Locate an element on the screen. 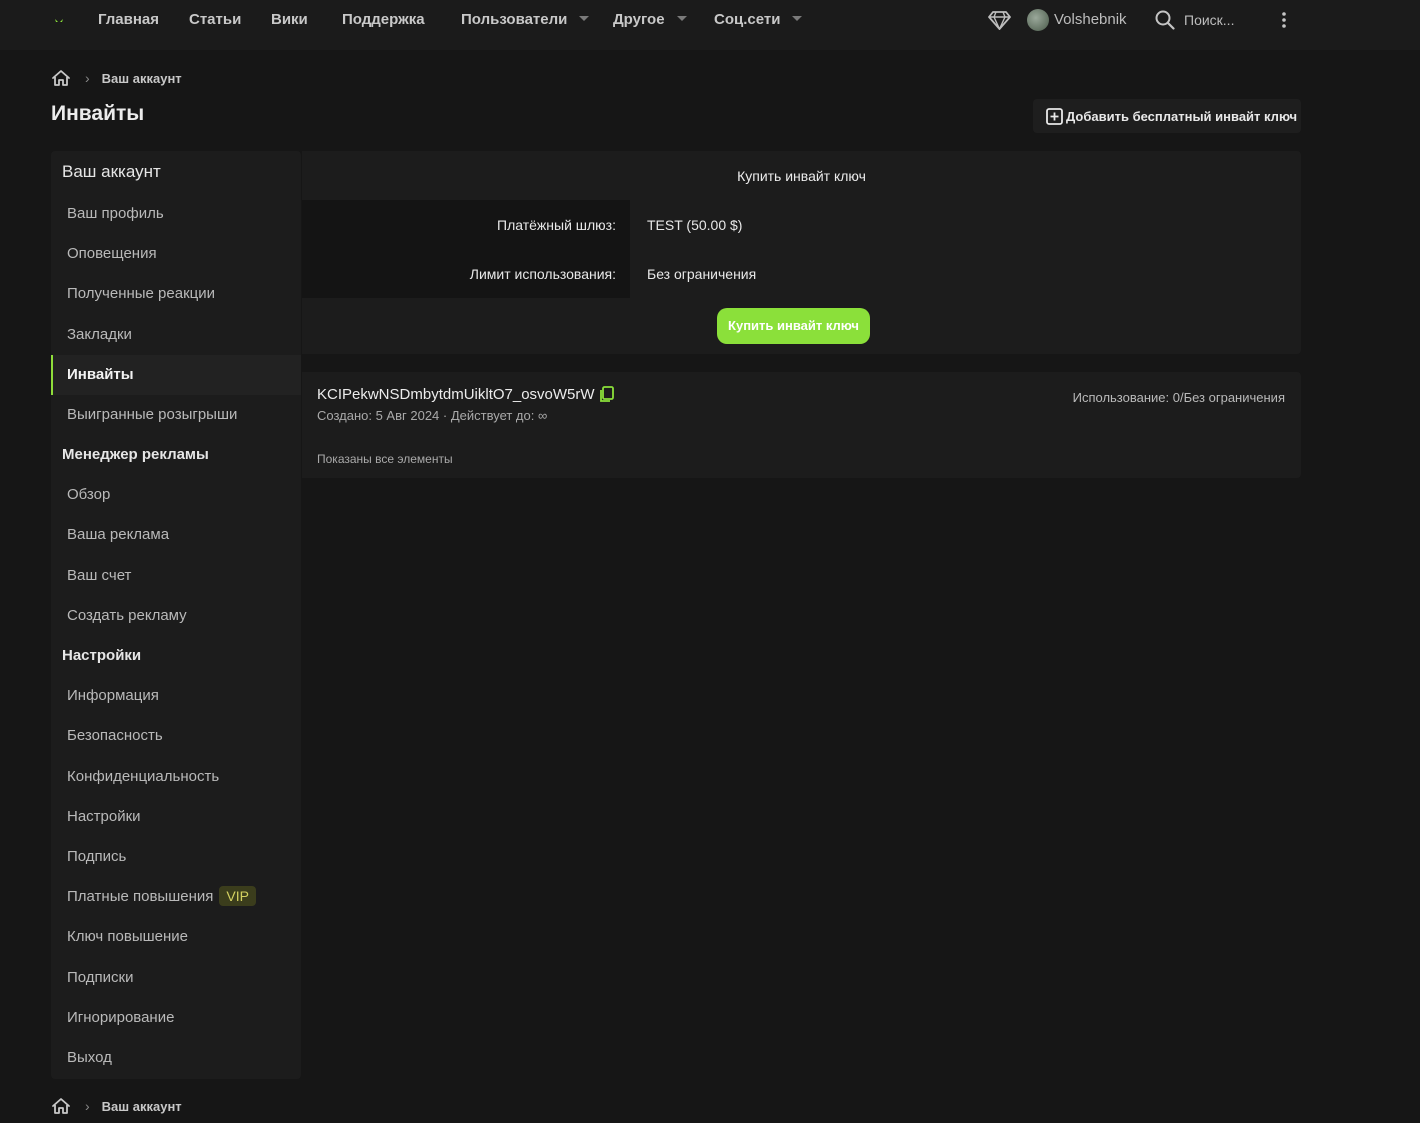 This screenshot has height=1123, width=1420. sidebar-heading-settings: Настройки is located at coordinates (102, 655).